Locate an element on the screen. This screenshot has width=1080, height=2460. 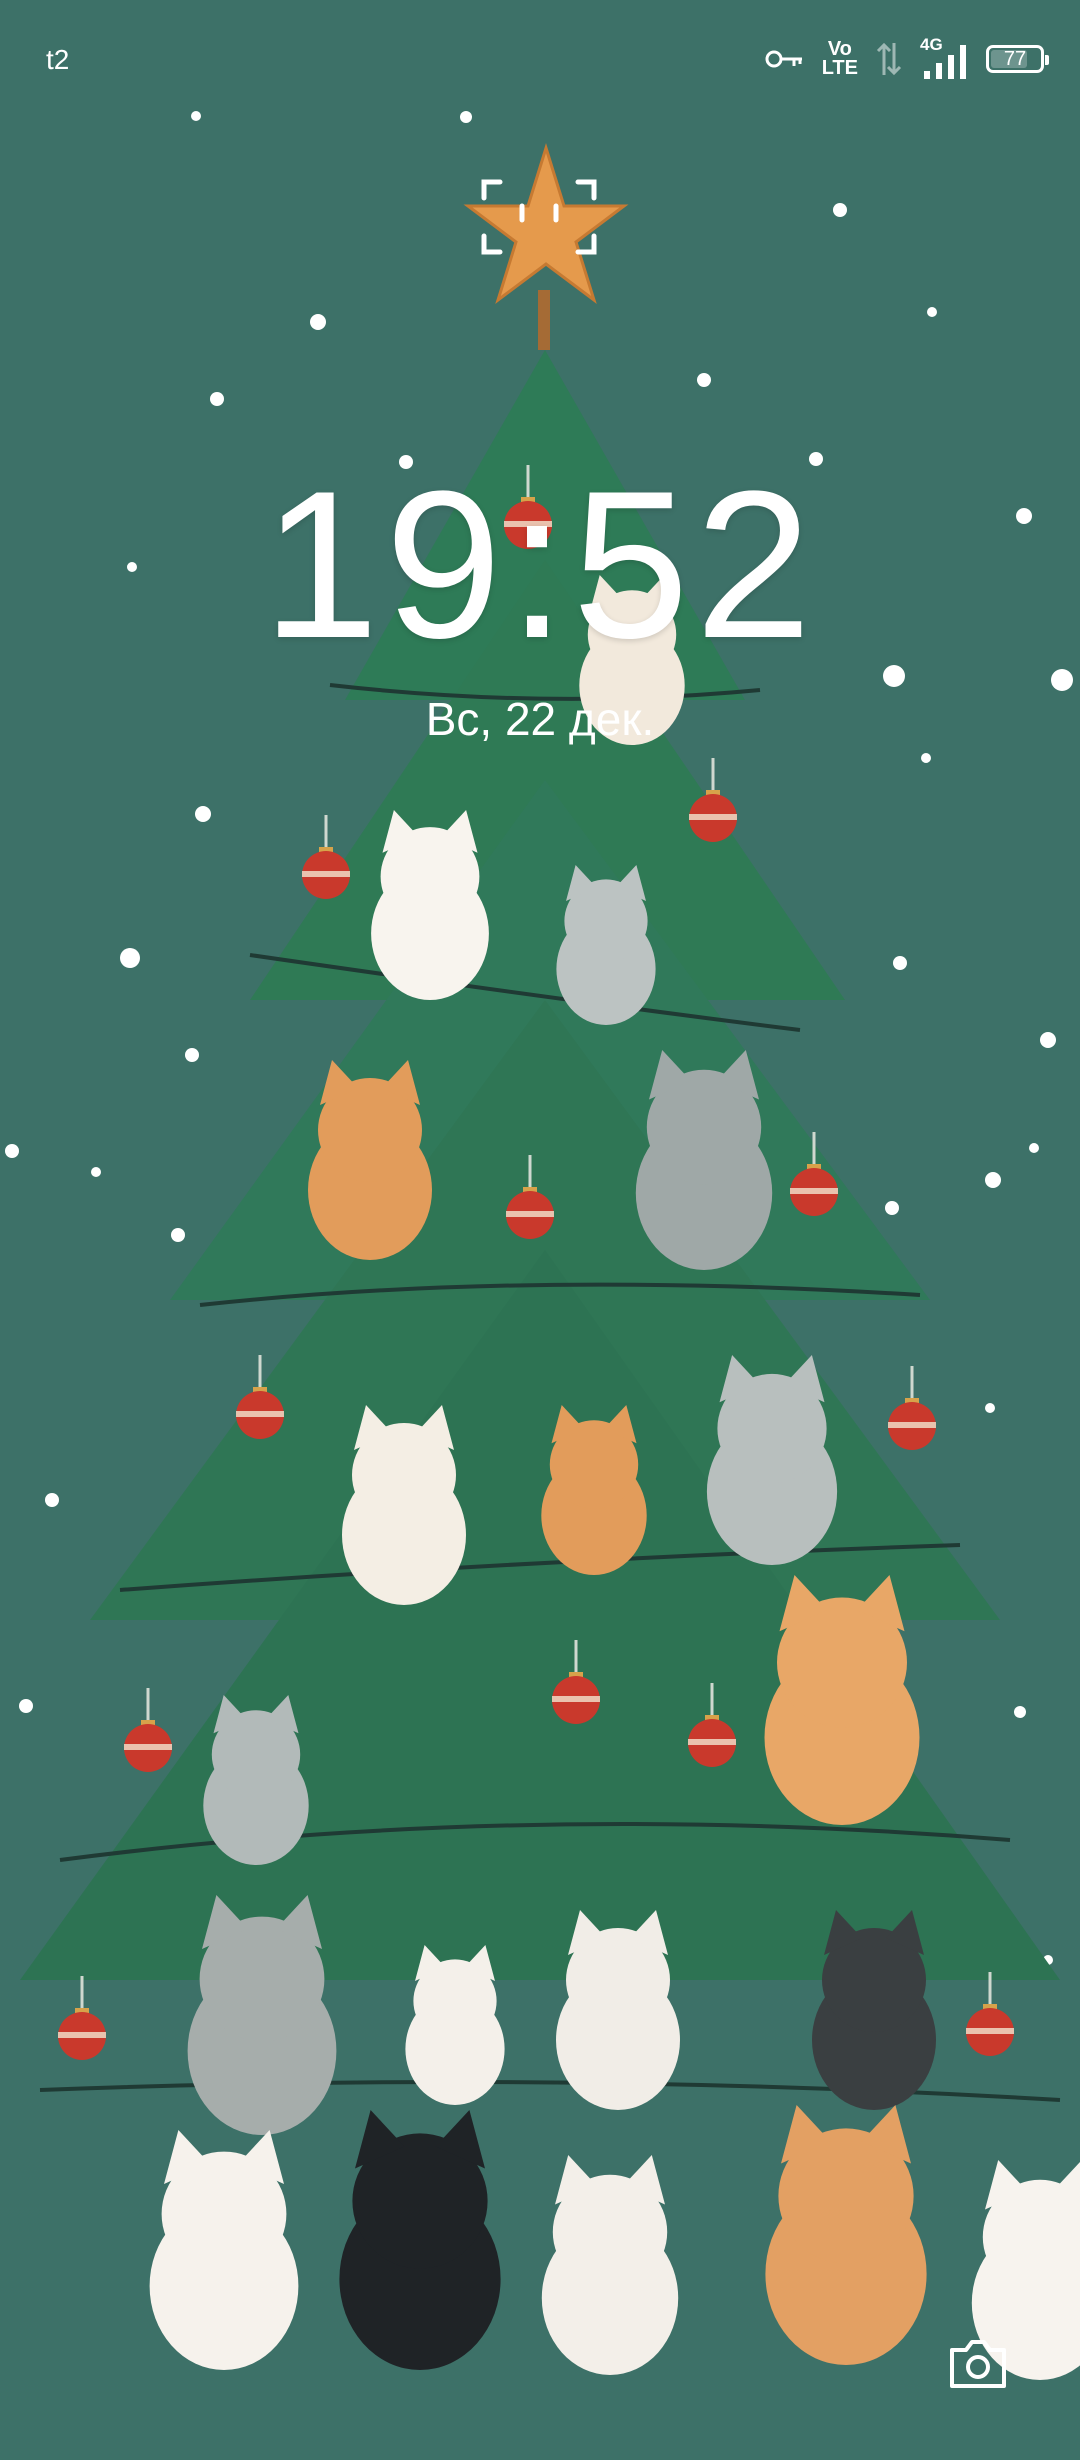
camera-icon is located at coordinates (978, 2364).